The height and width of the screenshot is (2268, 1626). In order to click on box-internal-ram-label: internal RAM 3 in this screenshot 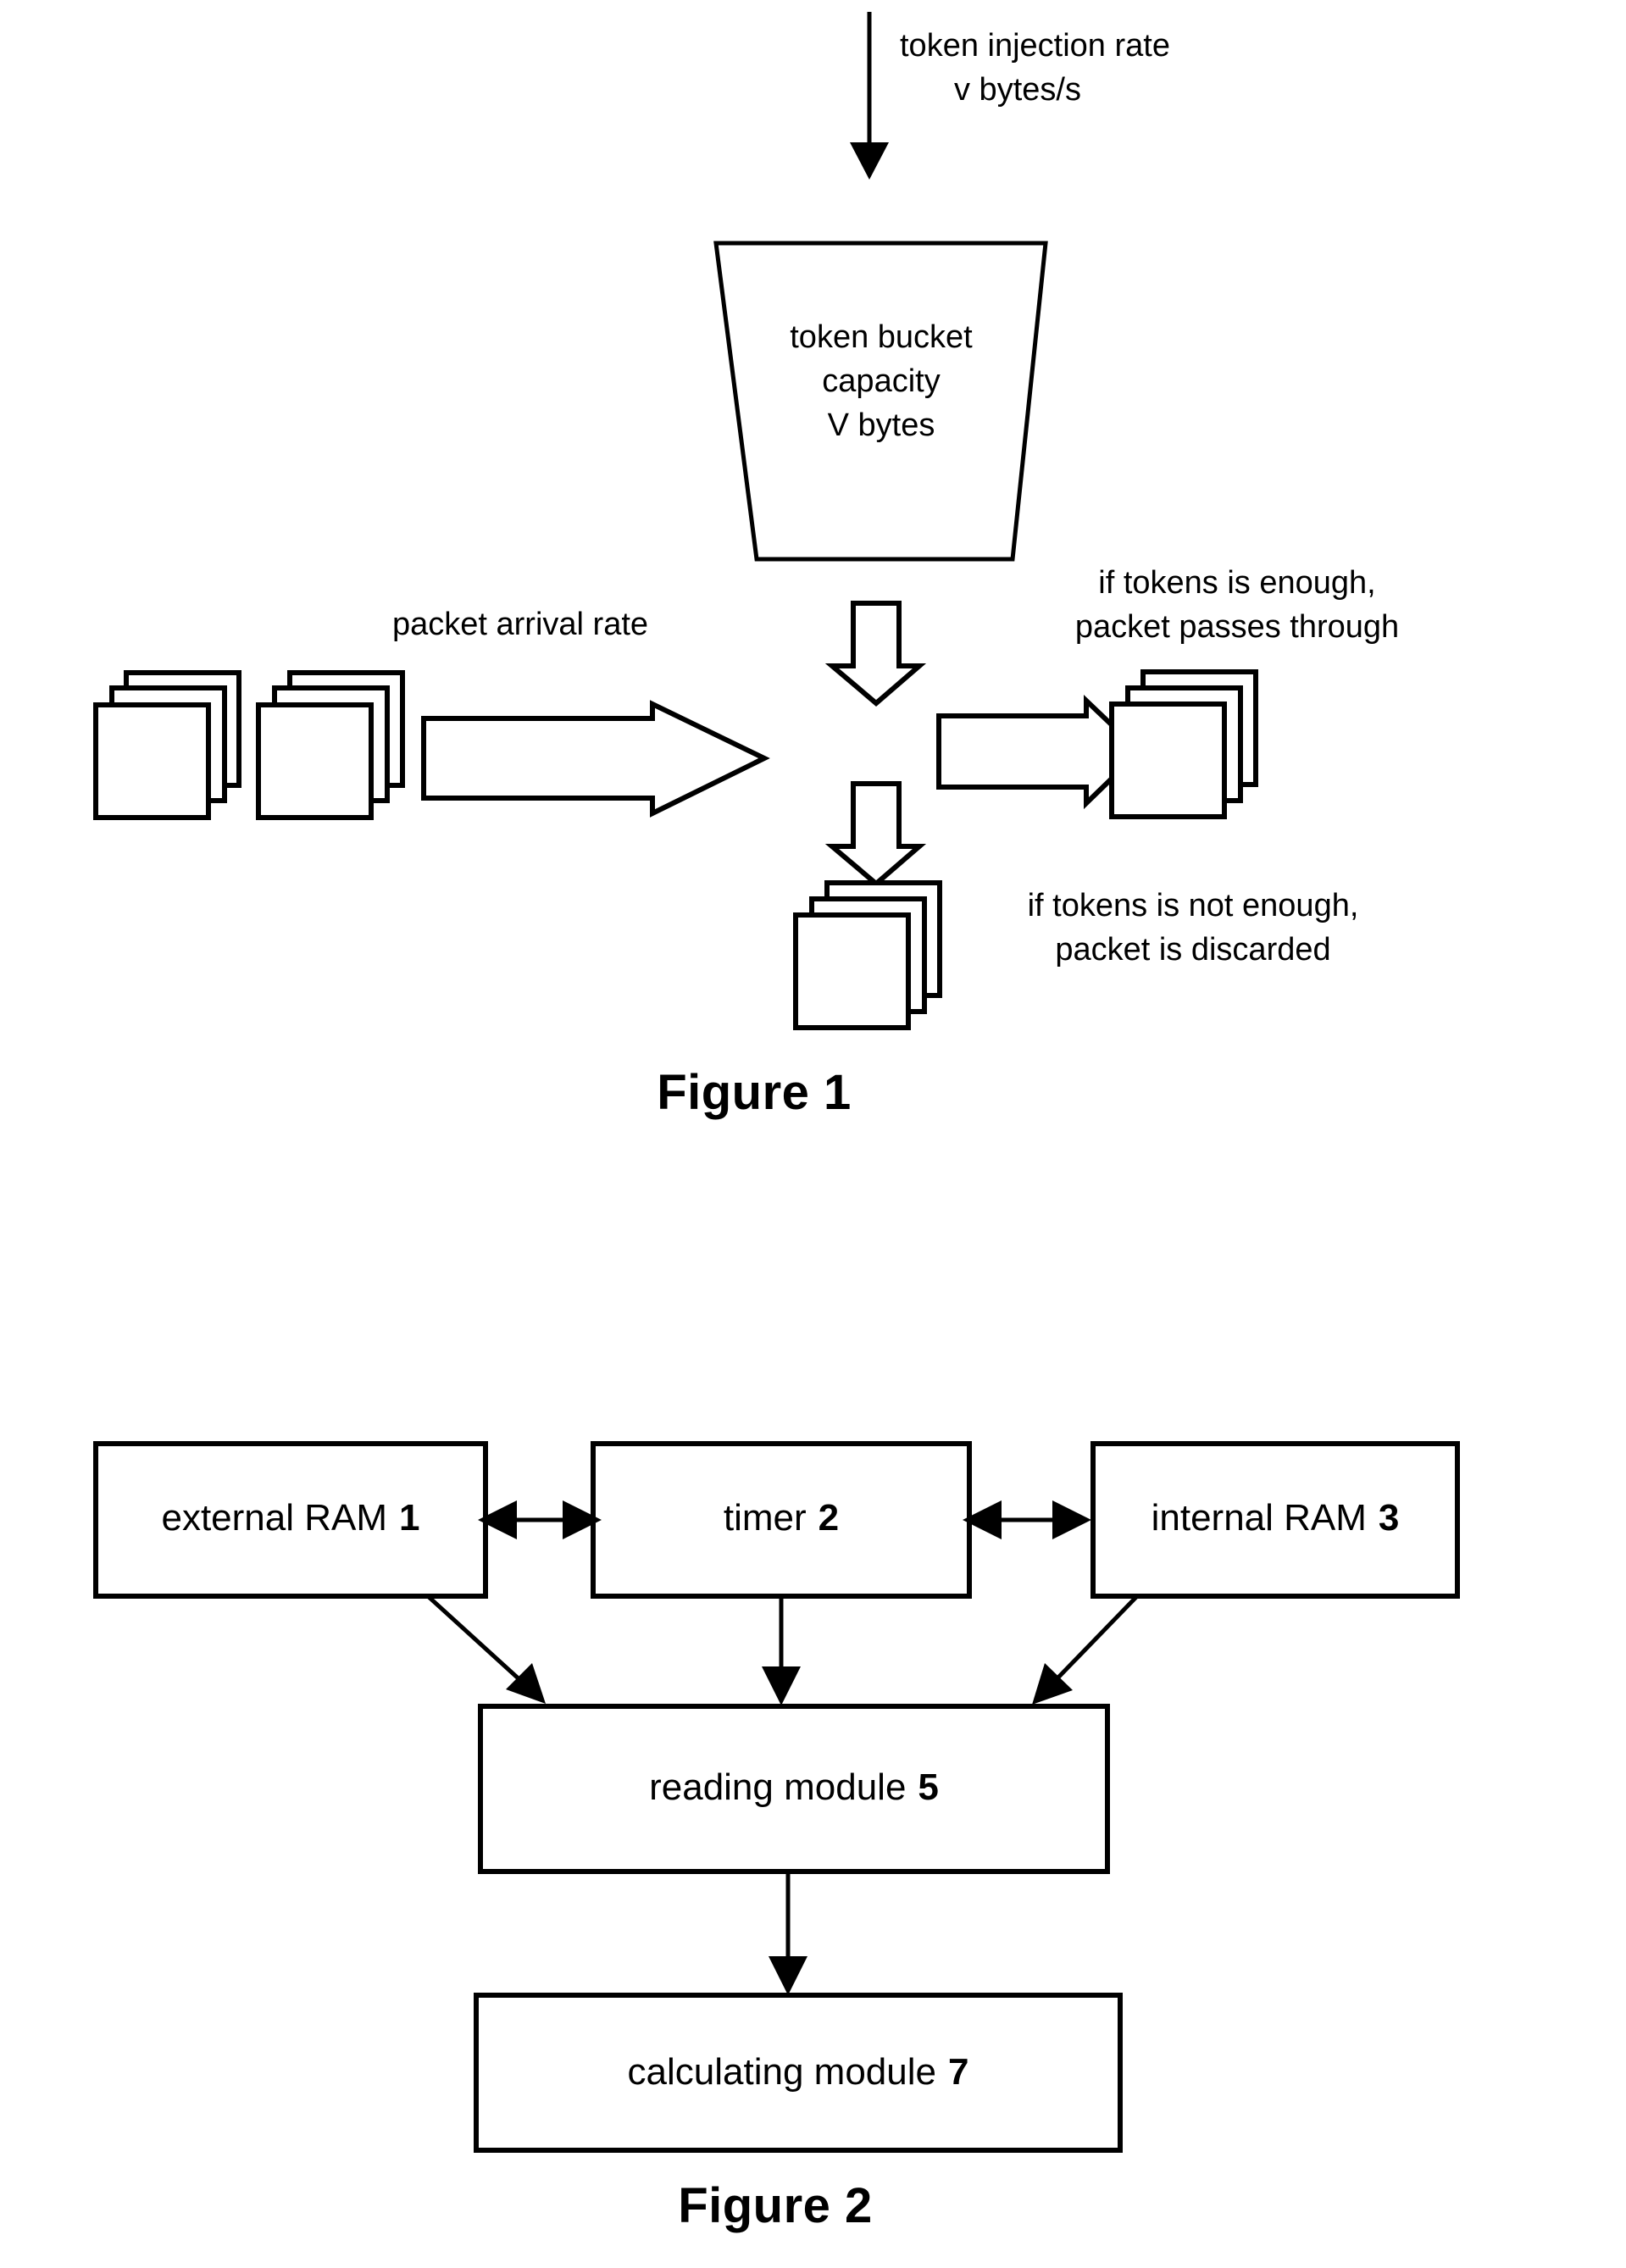, I will do `click(1275, 1518)`.